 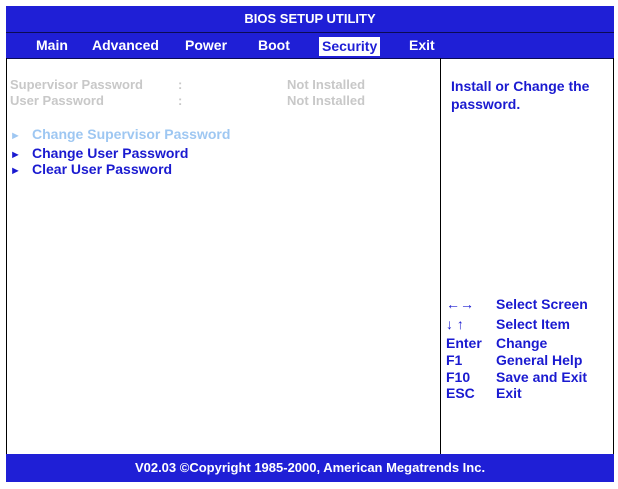 What do you see at coordinates (102, 169) in the screenshot?
I see `option-label: Clear User Password` at bounding box center [102, 169].